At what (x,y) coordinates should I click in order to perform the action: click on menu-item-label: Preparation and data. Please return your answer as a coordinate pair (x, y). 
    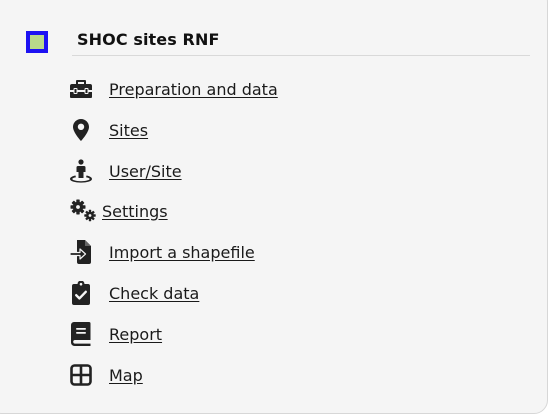
    Looking at the image, I should click on (193, 89).